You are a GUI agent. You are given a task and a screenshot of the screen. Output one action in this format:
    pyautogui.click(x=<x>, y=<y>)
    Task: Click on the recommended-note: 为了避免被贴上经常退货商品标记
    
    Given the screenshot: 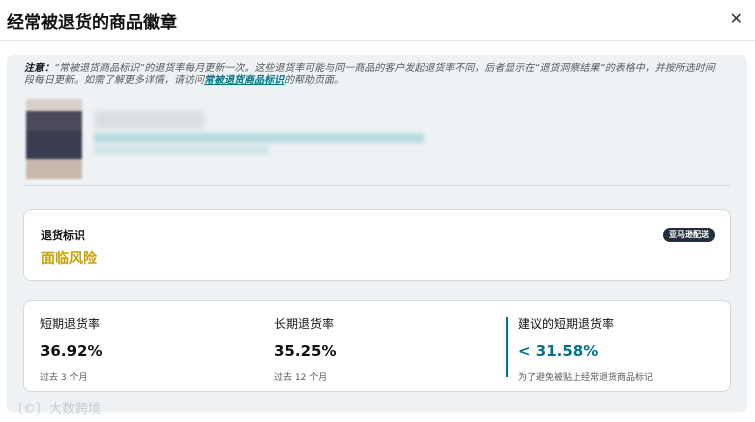 What is the action you would take?
    pyautogui.click(x=586, y=378)
    